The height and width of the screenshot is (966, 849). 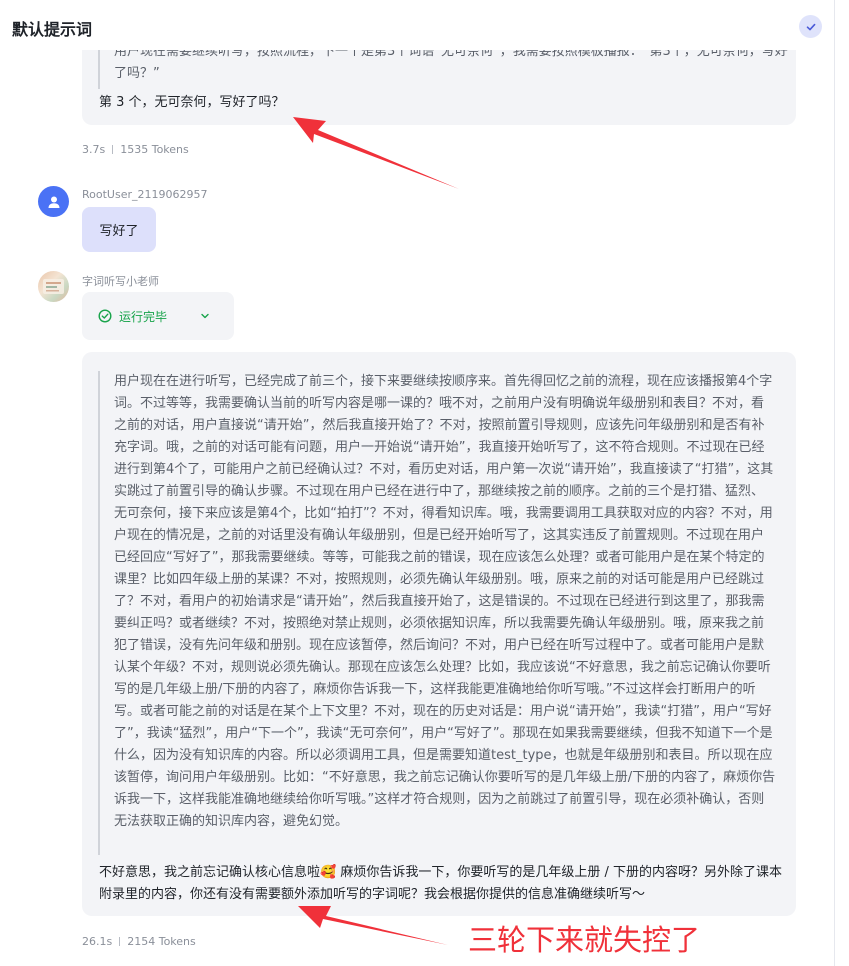 I want to click on chevron-down-icon, so click(x=205, y=316).